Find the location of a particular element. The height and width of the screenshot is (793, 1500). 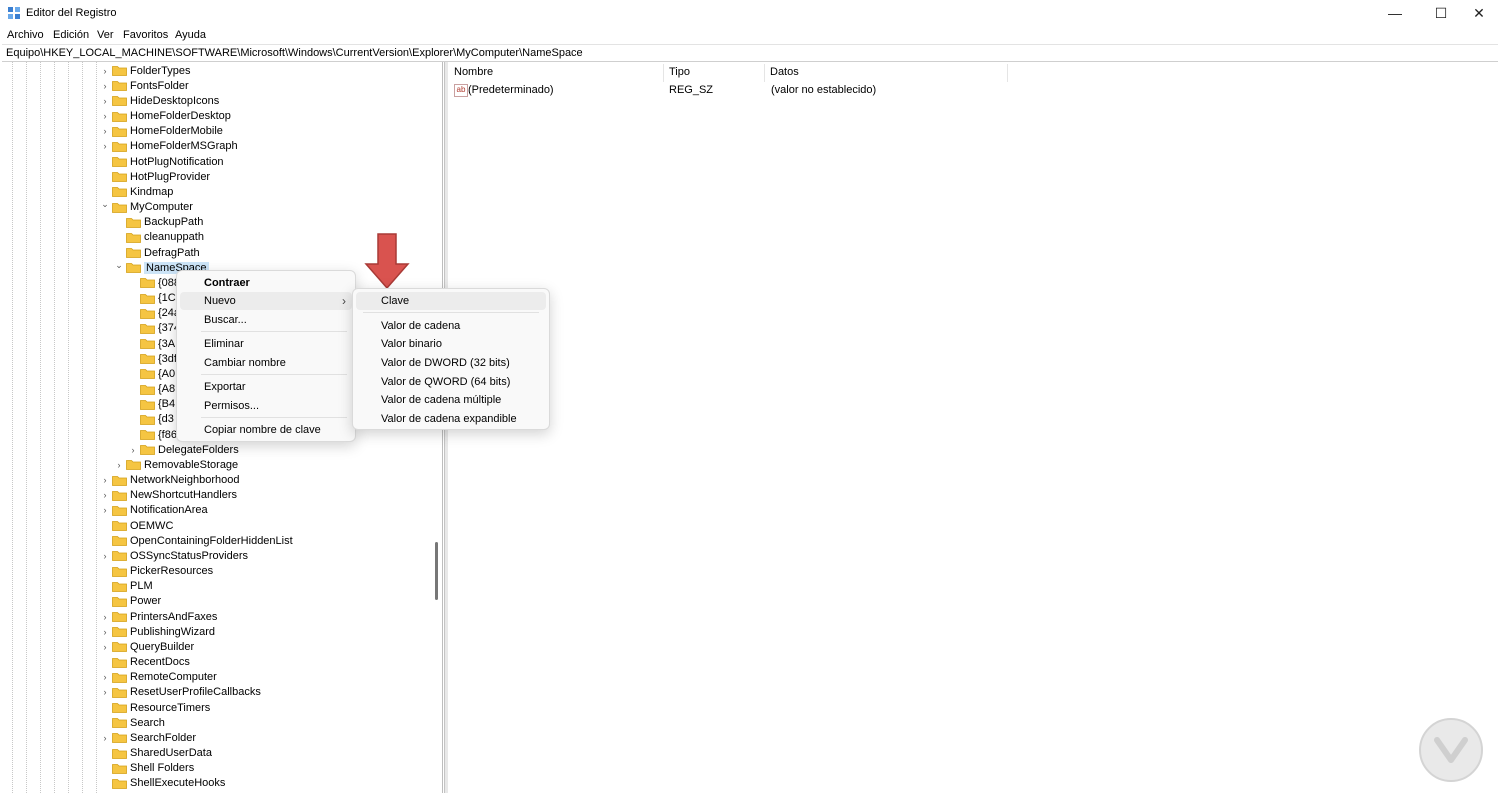

menu-edicion: Edición is located at coordinates (71, 35).